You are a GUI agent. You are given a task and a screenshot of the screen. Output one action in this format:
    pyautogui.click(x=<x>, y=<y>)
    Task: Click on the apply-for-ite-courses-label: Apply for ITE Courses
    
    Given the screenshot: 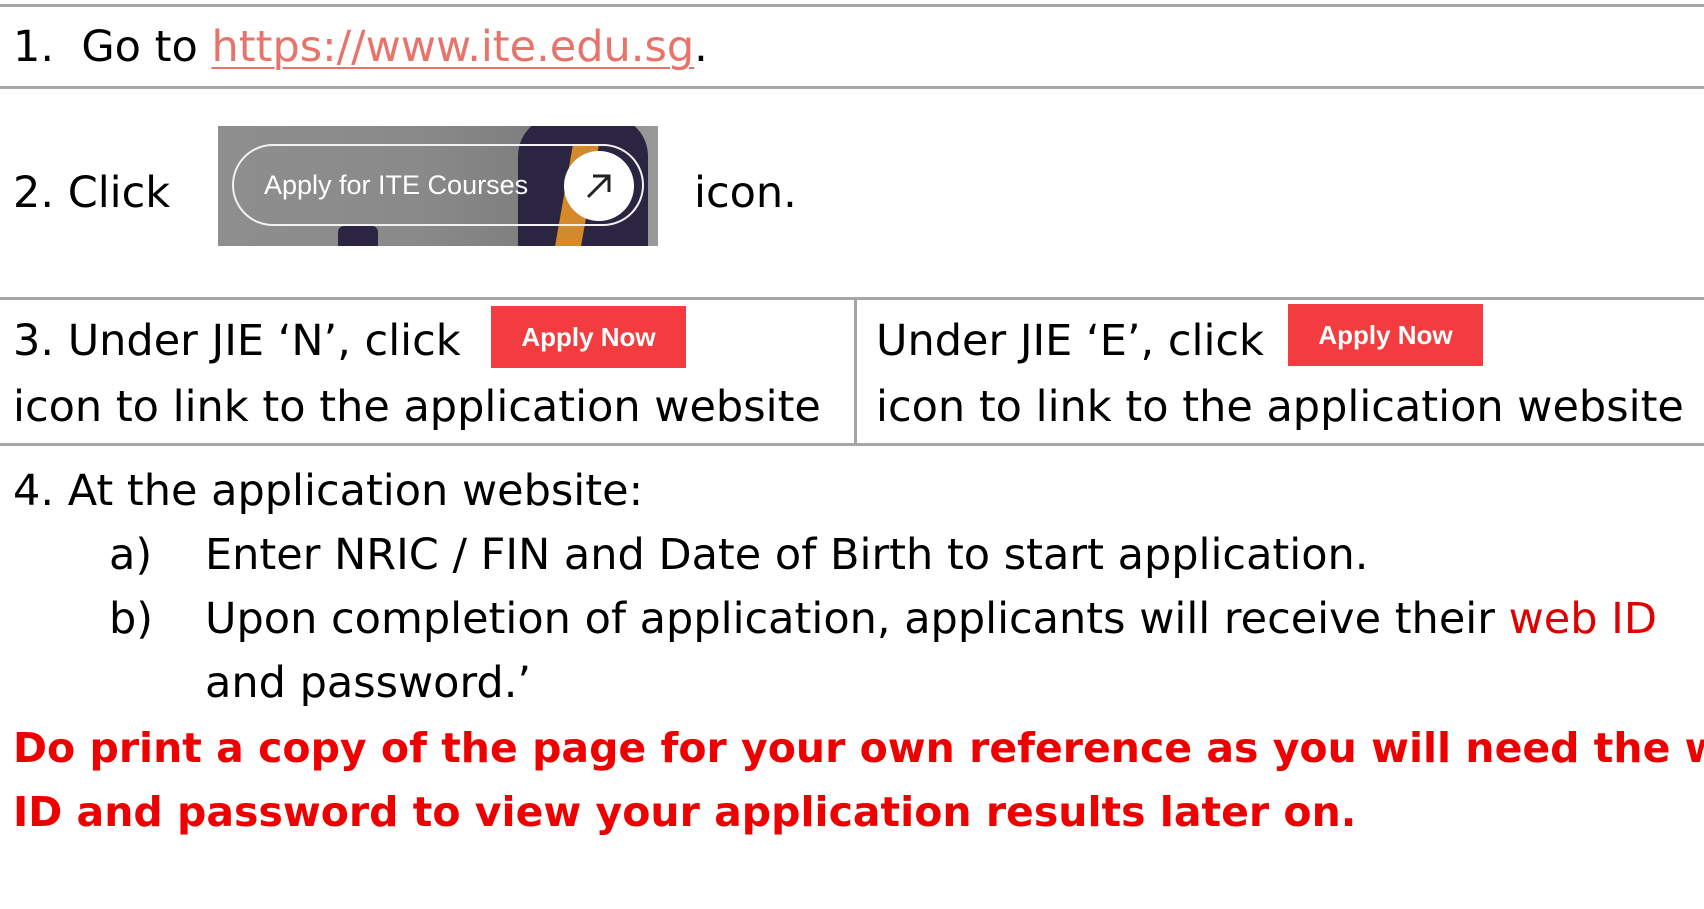 What is the action you would take?
    pyautogui.click(x=396, y=185)
    